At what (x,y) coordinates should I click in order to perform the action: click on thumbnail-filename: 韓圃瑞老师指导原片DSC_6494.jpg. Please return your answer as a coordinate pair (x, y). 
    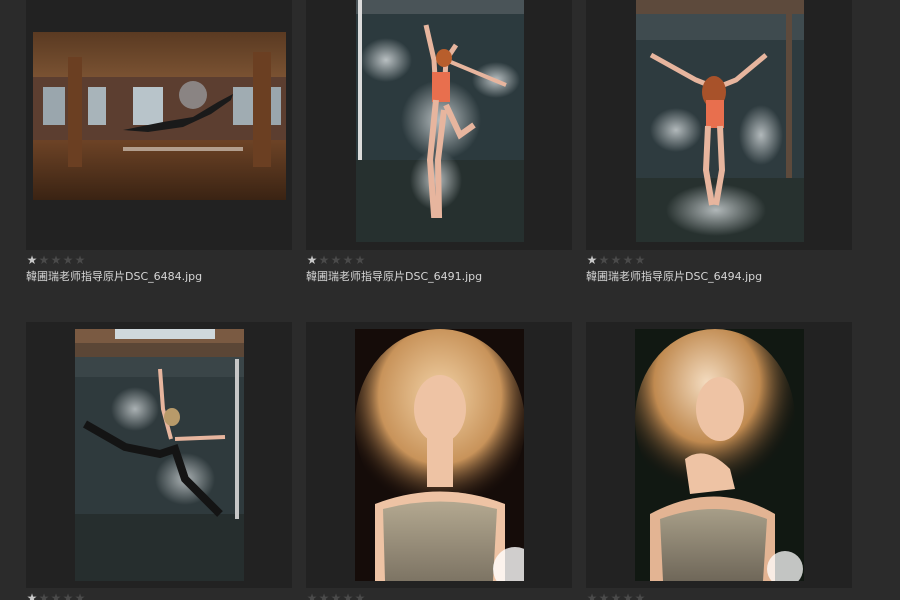
    Looking at the image, I should click on (674, 276).